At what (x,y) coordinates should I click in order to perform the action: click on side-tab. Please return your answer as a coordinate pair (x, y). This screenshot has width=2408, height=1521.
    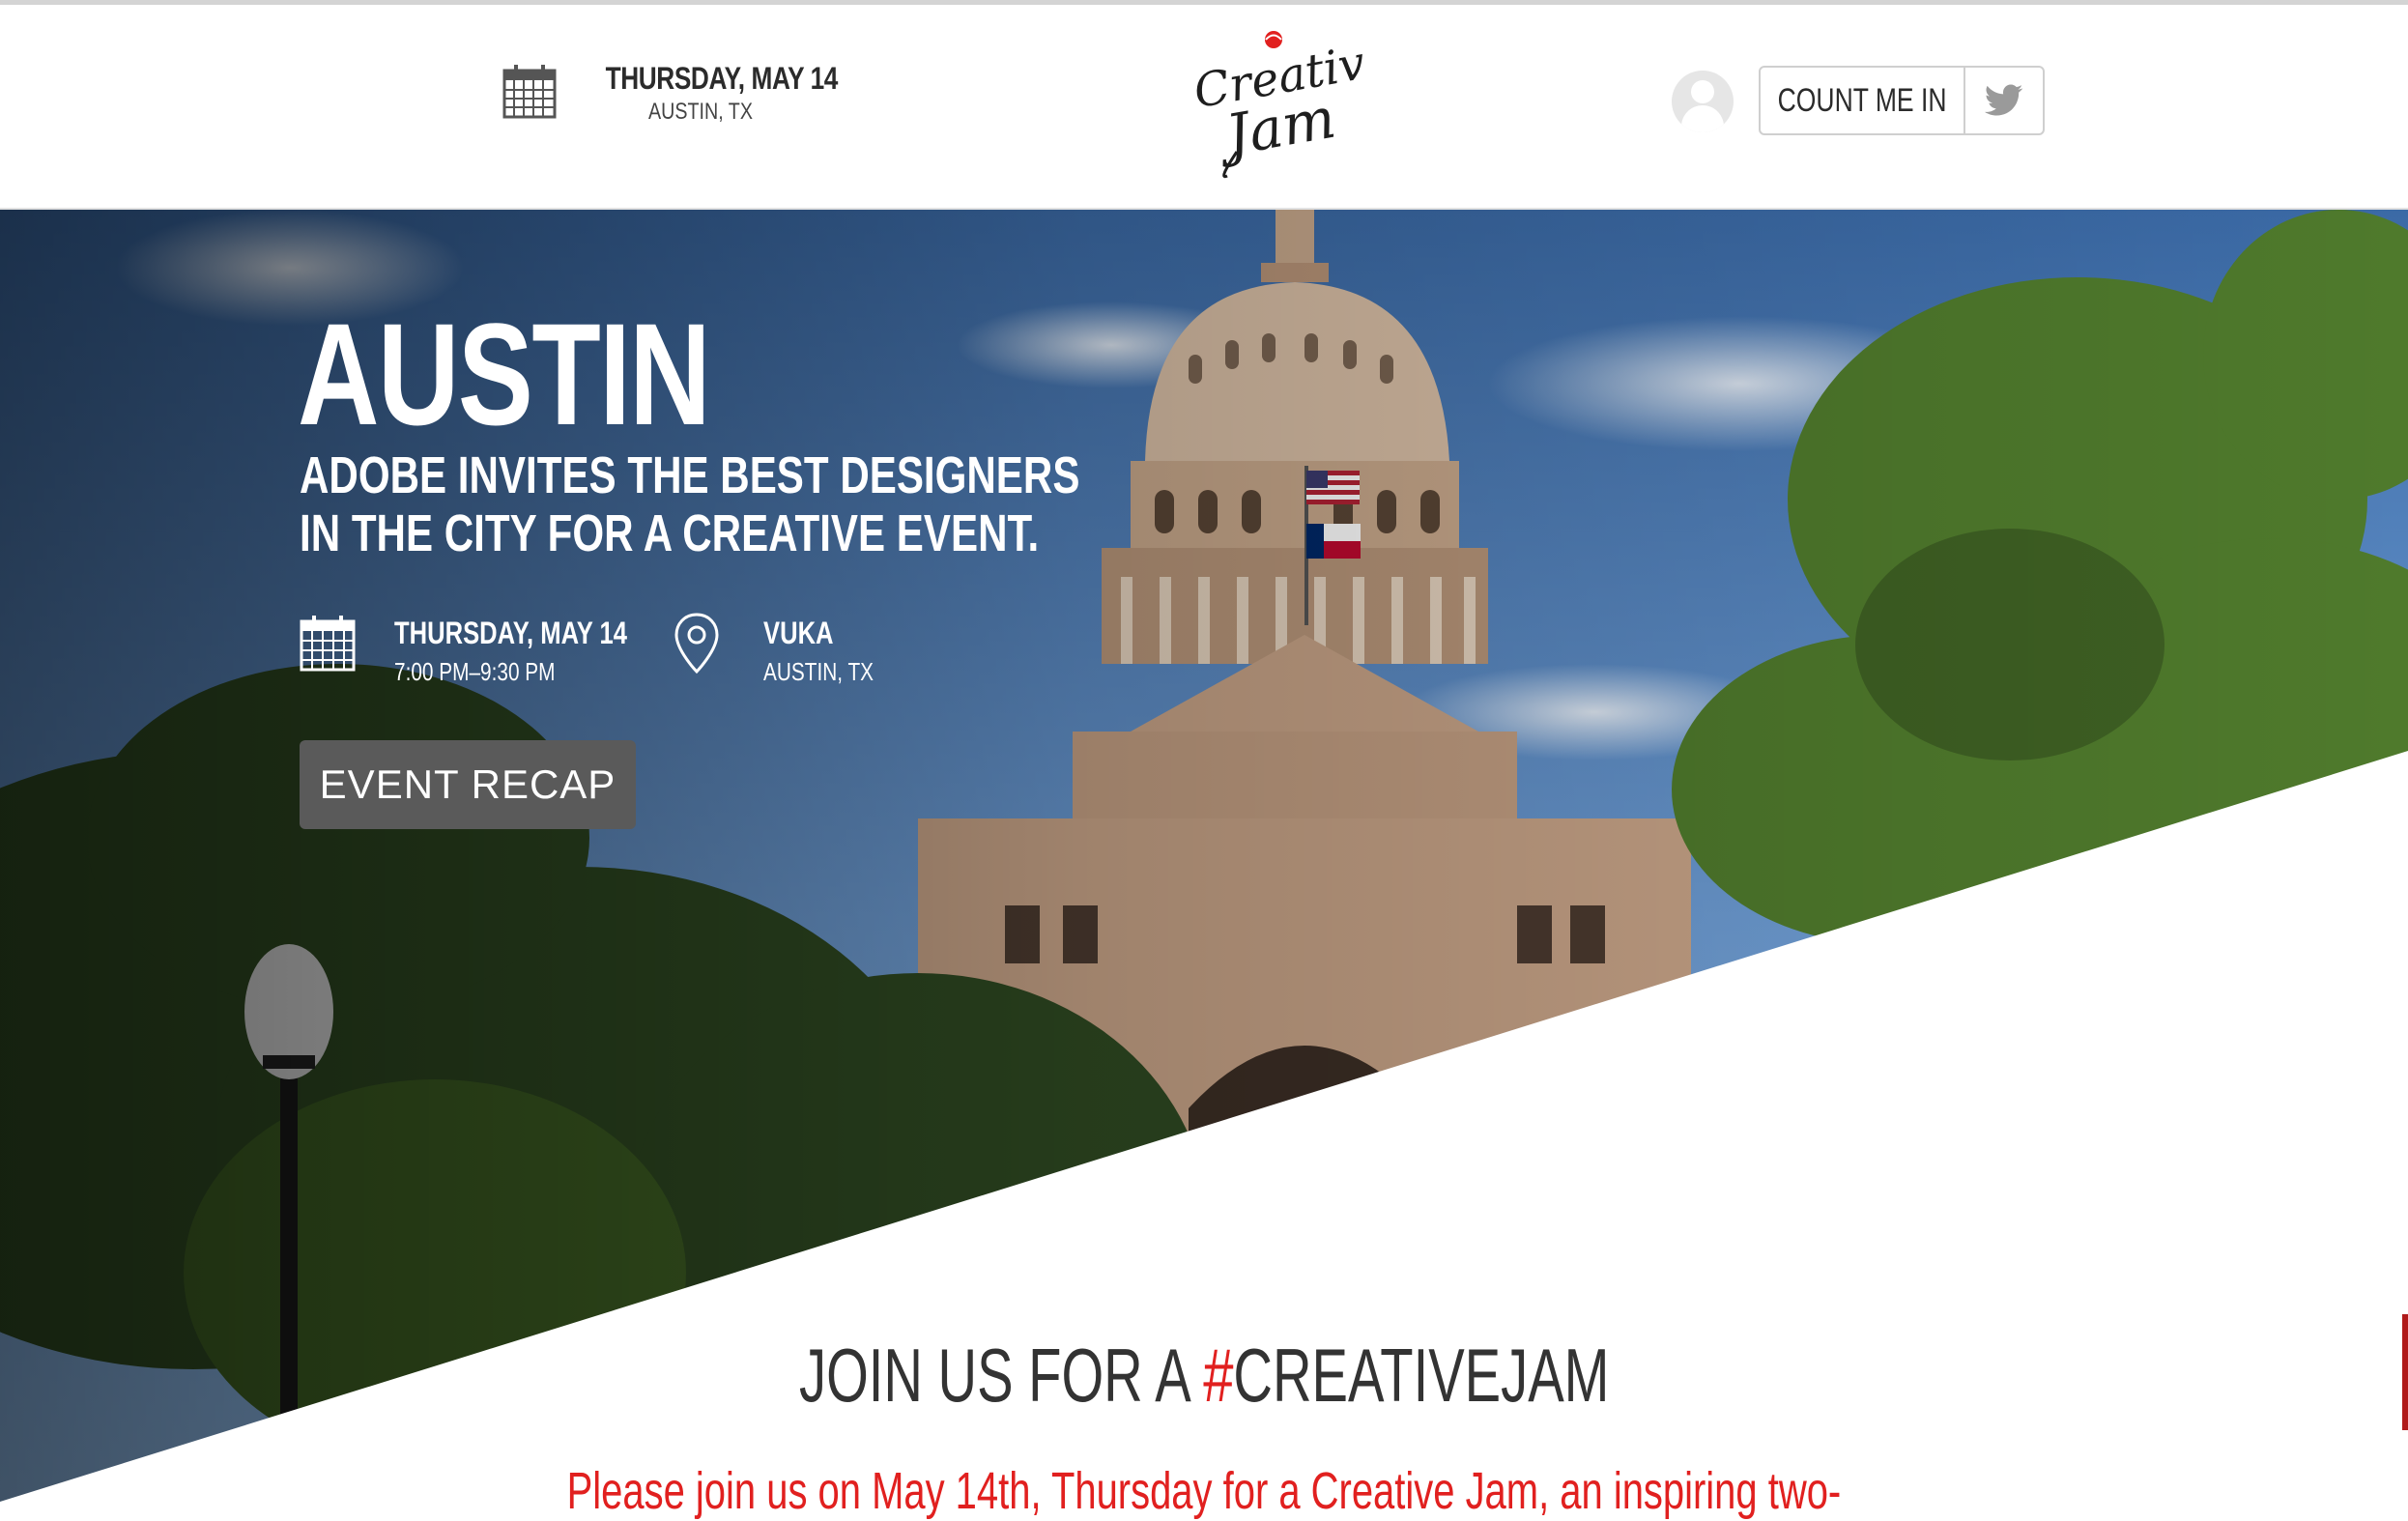
    Looking at the image, I should click on (2405, 1372).